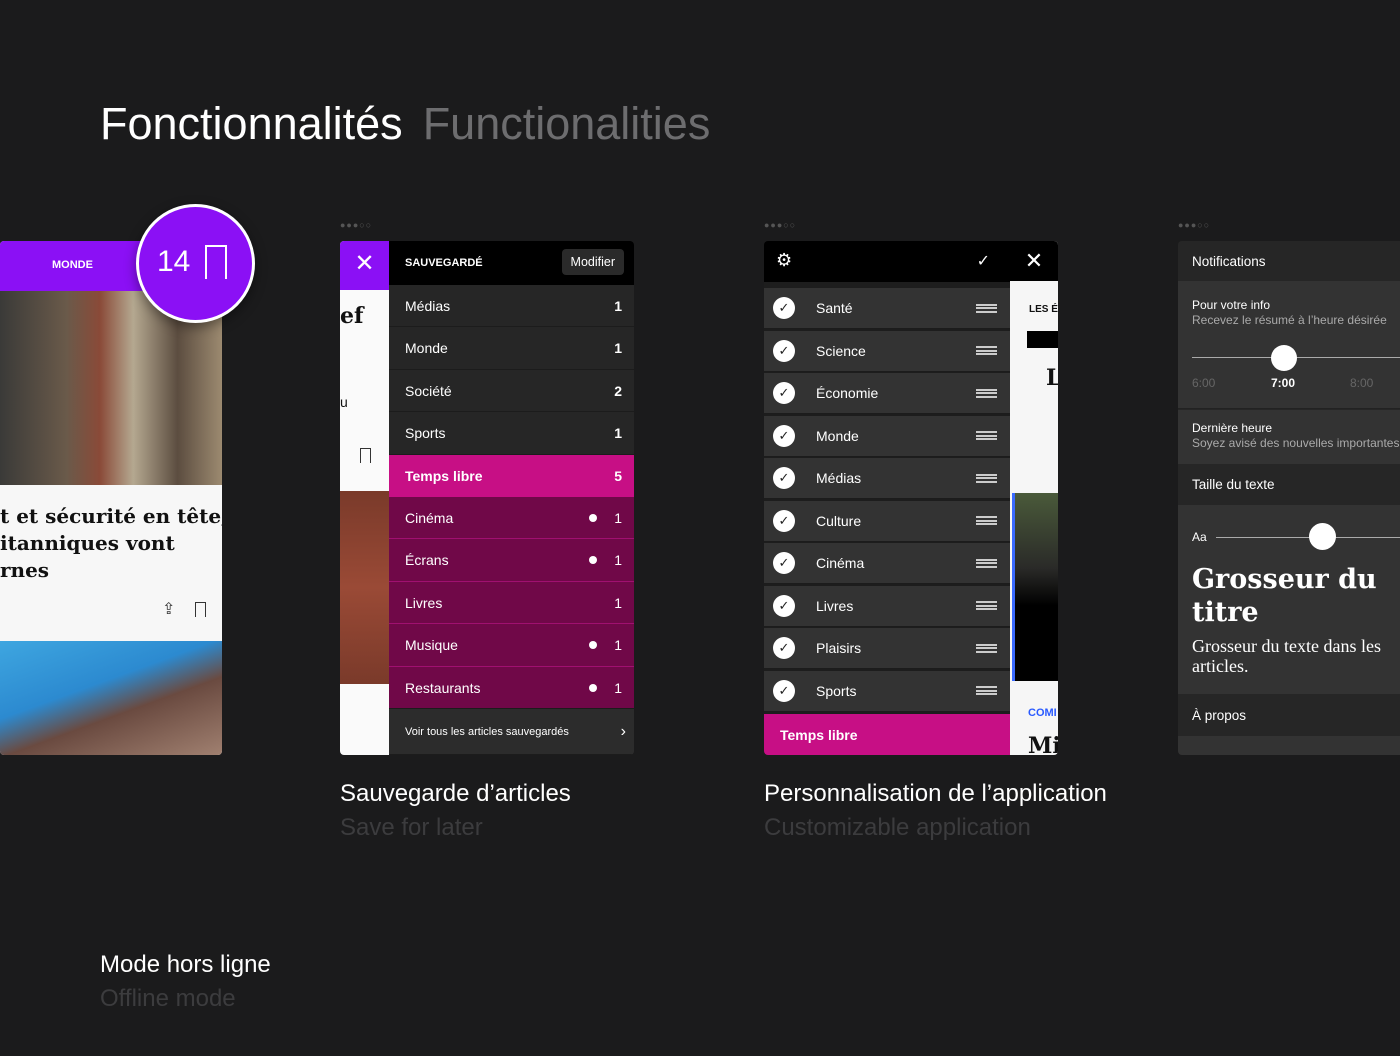 Image resolution: width=1400 pixels, height=1056 pixels. What do you see at coordinates (839, 648) in the screenshot?
I see `section-label: Plaisirs` at bounding box center [839, 648].